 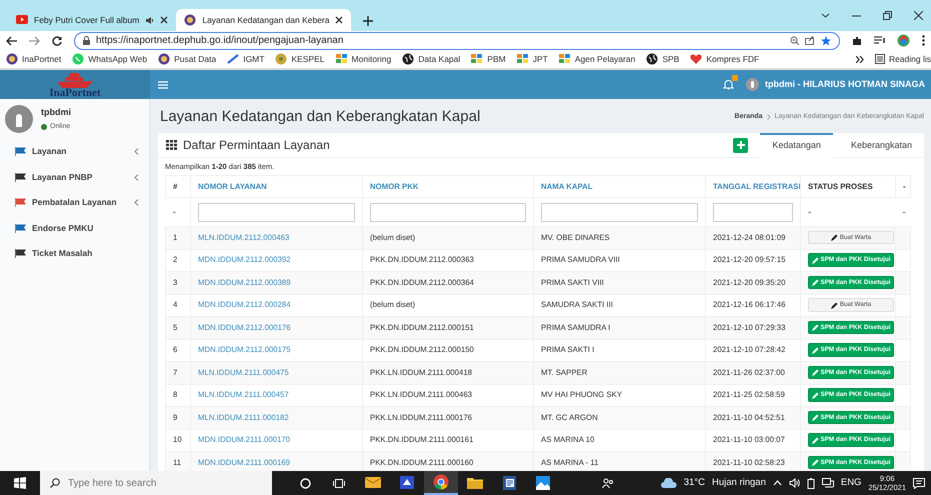 I want to click on folder-icon, so click(x=475, y=483).